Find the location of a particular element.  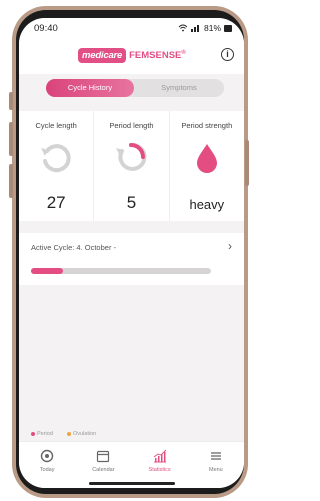

power-button is located at coordinates (247, 163).